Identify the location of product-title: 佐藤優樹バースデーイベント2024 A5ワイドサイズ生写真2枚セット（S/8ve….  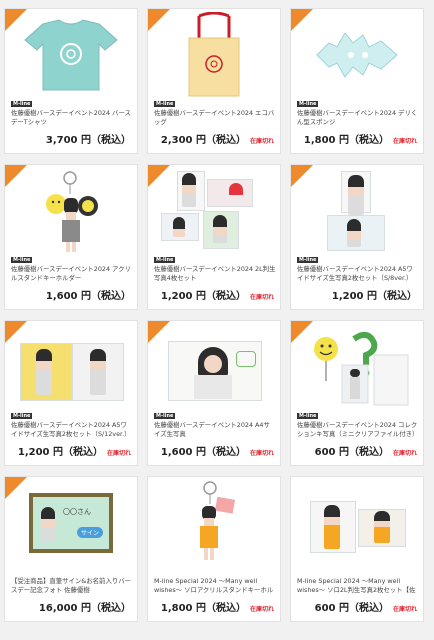
(358, 274).